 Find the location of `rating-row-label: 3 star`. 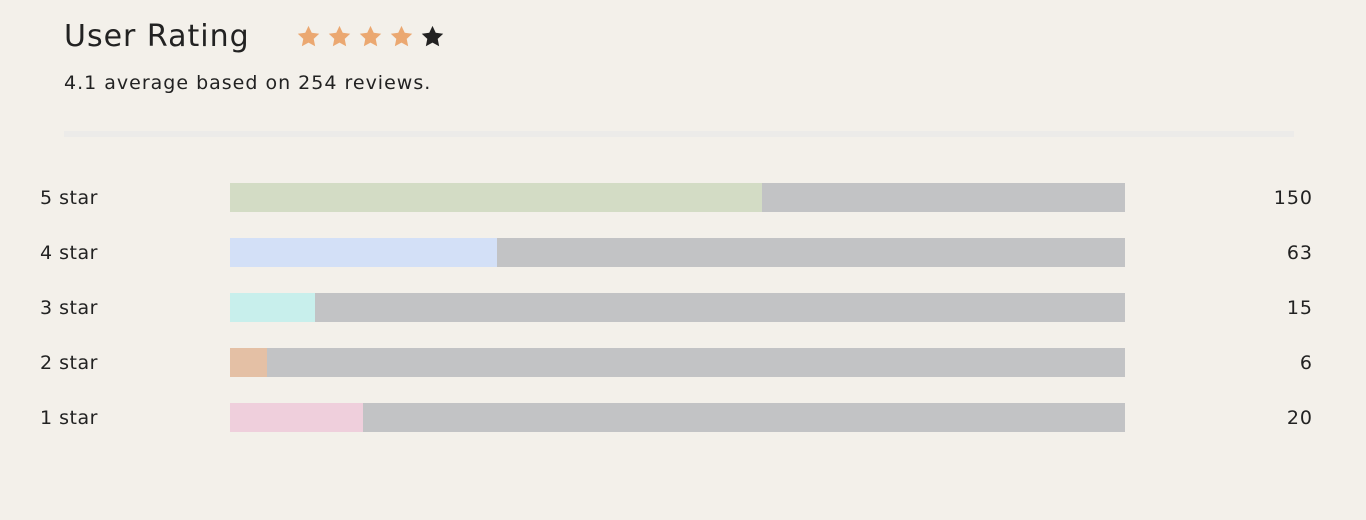

rating-row-label: 3 star is located at coordinates (69, 308).